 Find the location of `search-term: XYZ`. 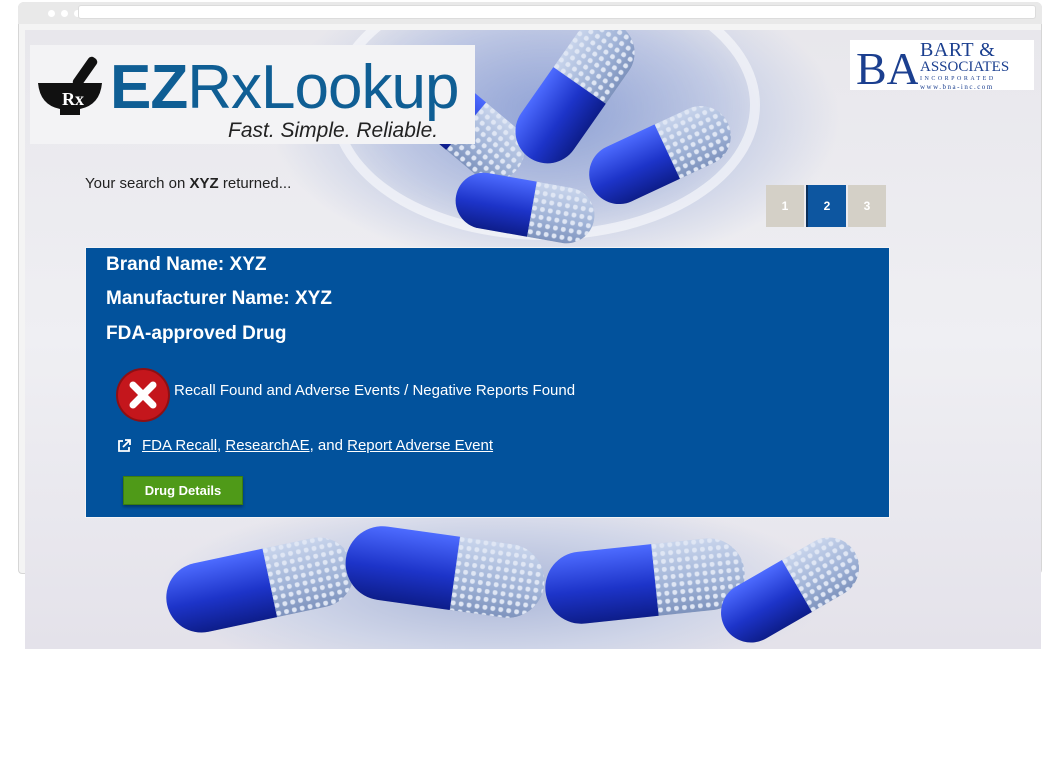

search-term: XYZ is located at coordinates (204, 183).